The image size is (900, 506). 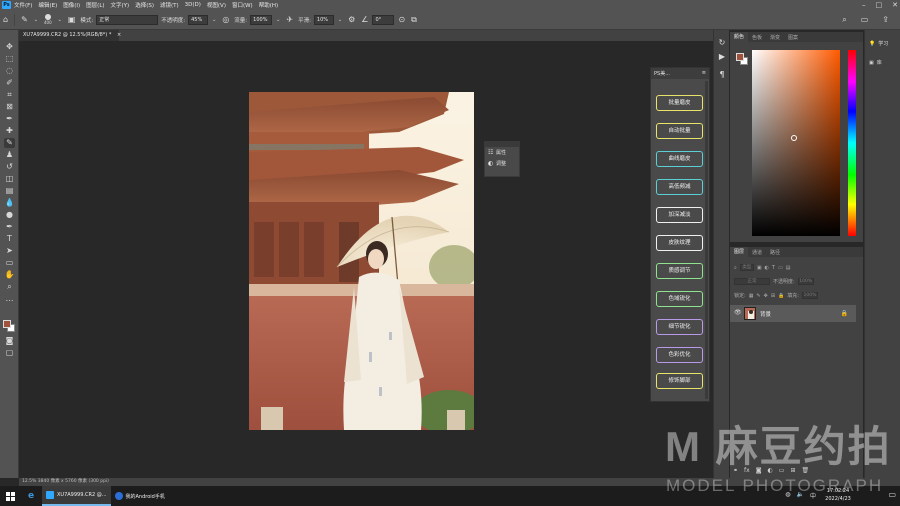 I want to click on tab-swatches: 色板, so click(x=757, y=37).